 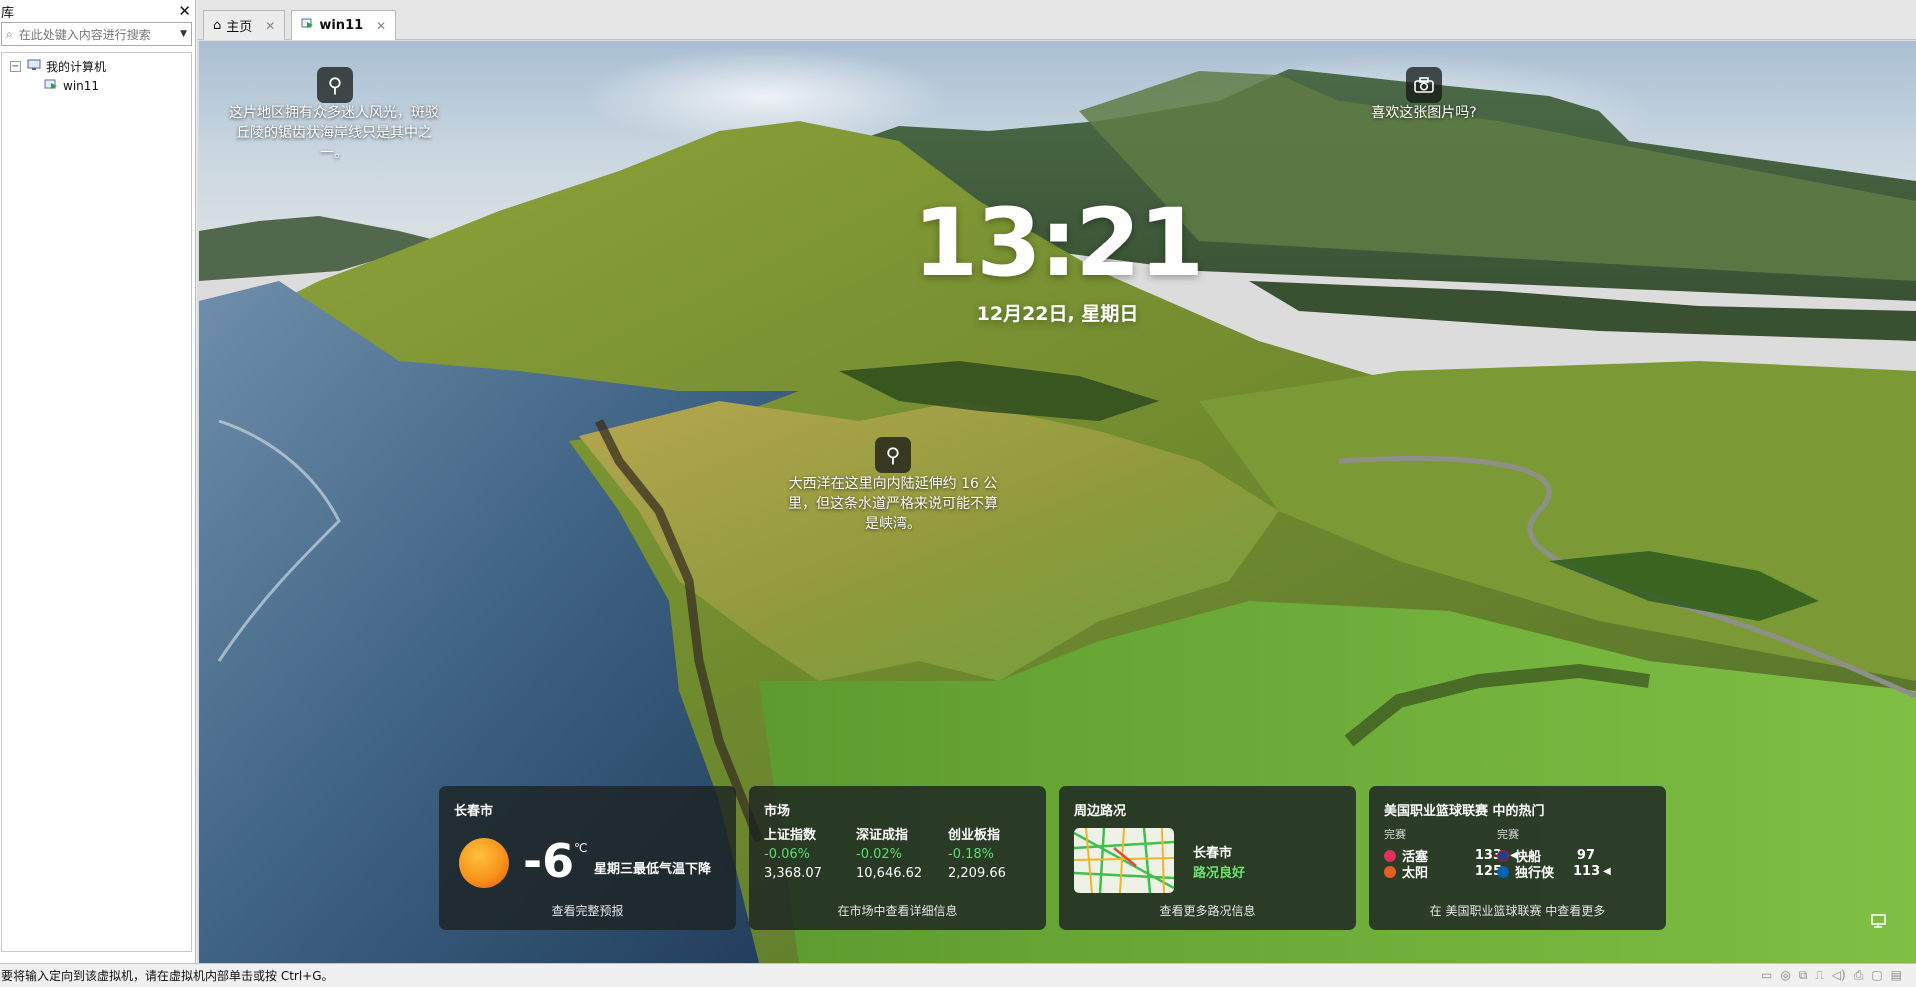 I want to click on tree-item-win11: win11, so click(x=96, y=86).